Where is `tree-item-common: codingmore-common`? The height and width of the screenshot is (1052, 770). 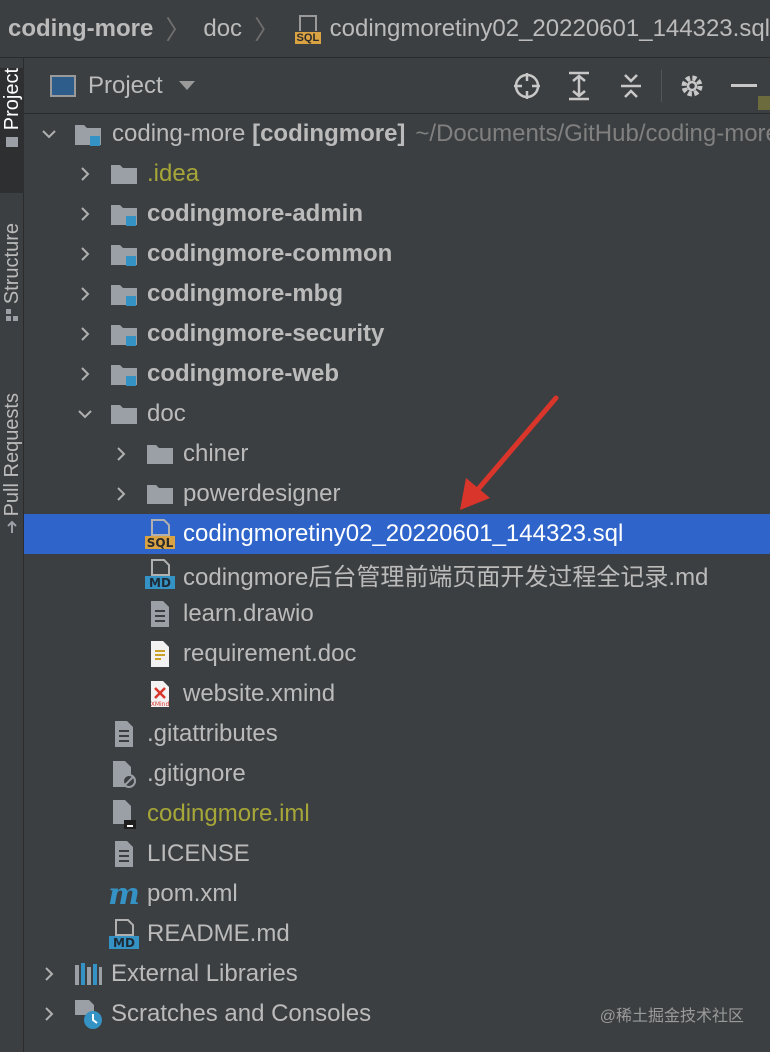 tree-item-common: codingmore-common is located at coordinates (397, 254).